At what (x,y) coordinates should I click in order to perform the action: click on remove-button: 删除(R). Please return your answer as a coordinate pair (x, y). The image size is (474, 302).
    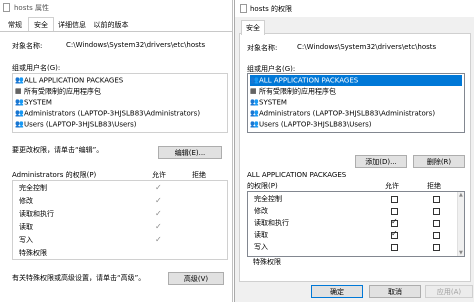
    Looking at the image, I should click on (439, 161).